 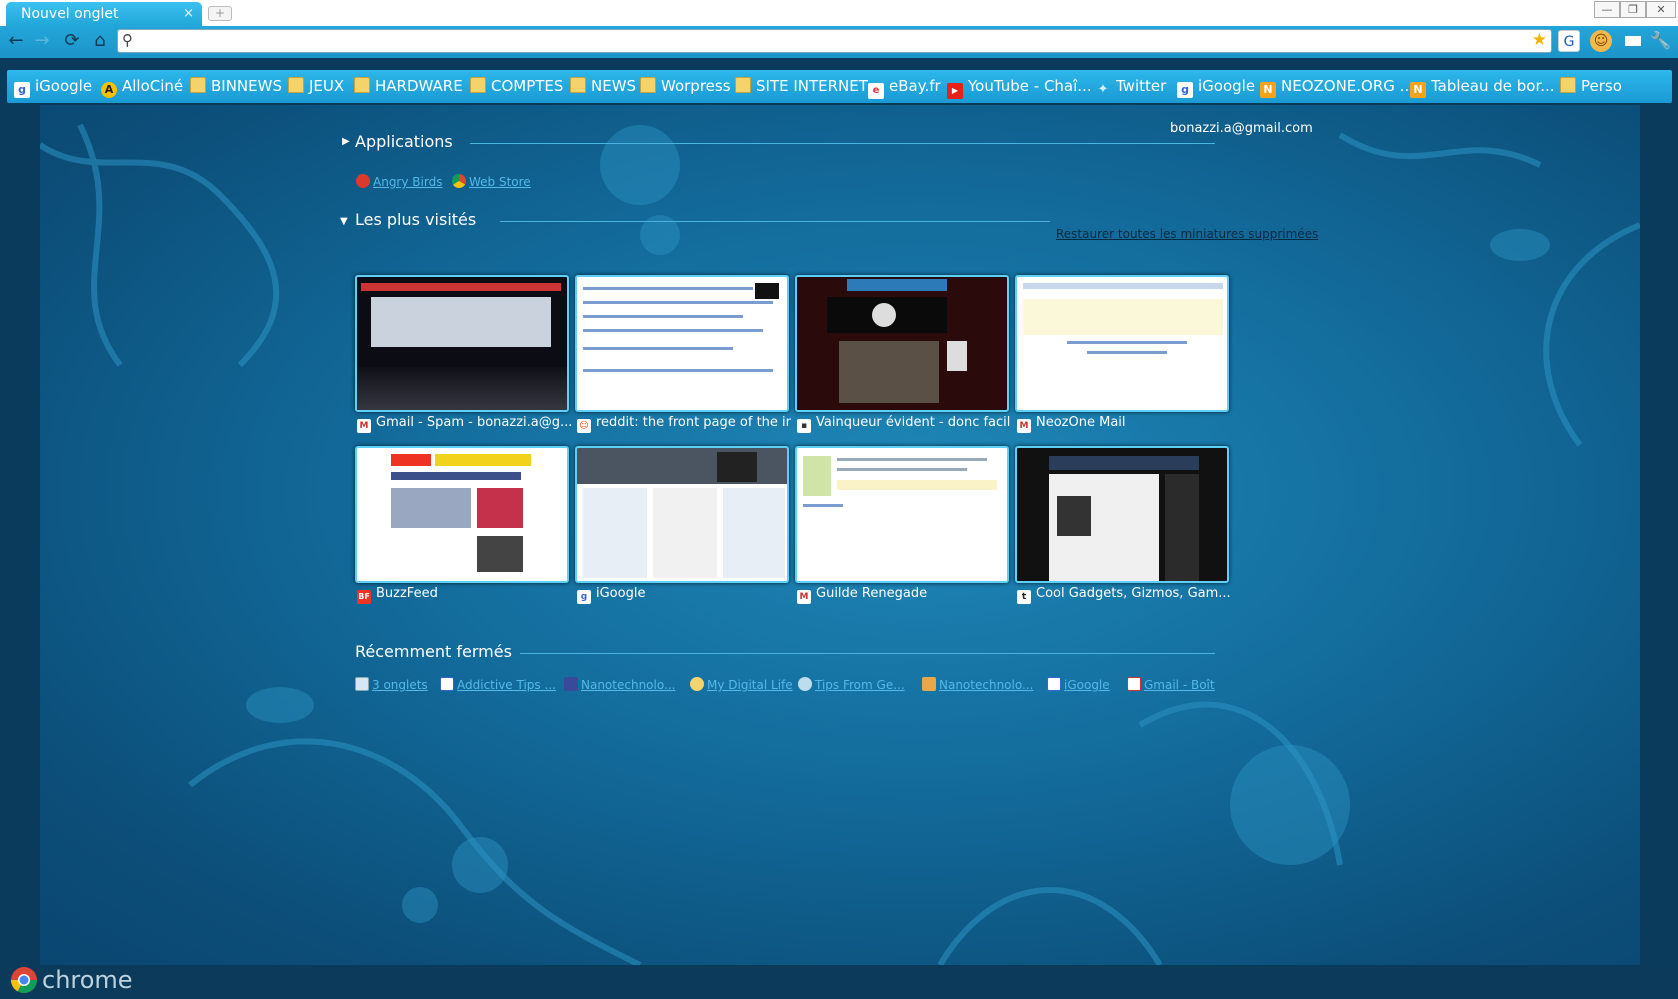 What do you see at coordinates (839, 982) in the screenshot?
I see `bottom-bar` at bounding box center [839, 982].